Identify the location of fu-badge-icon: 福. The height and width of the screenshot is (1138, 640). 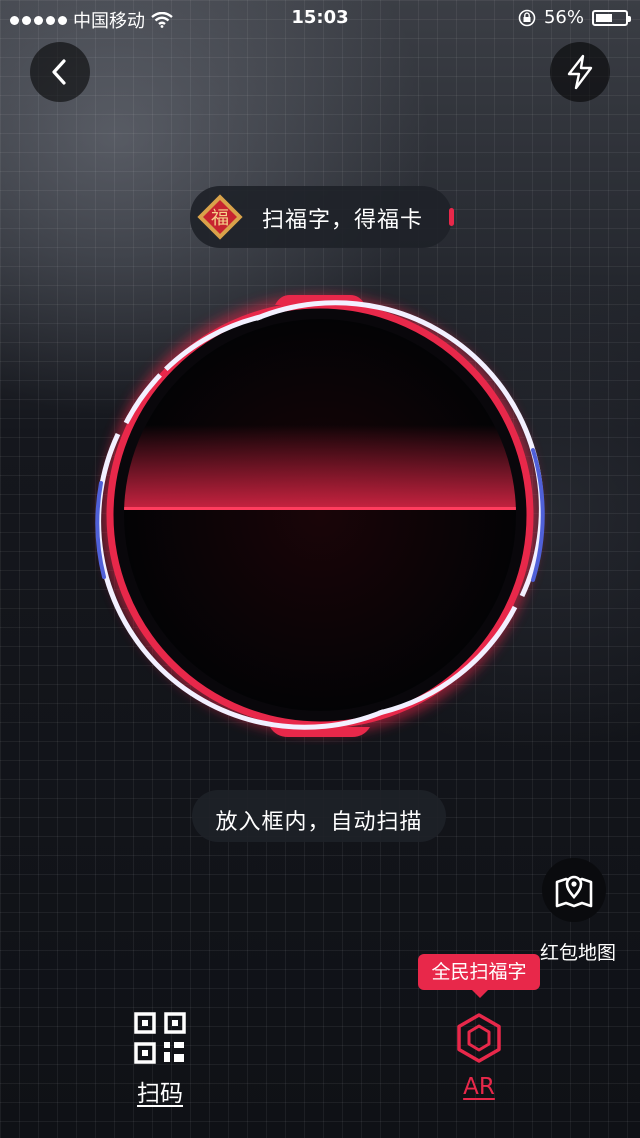
(220, 217).